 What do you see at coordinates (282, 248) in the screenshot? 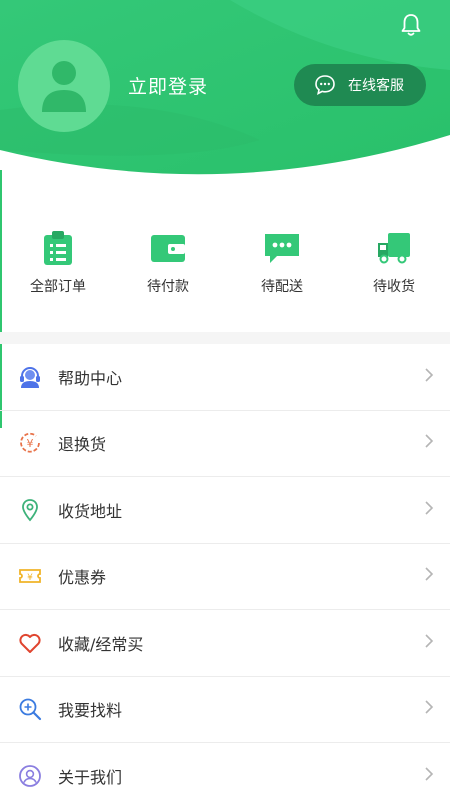
I see `chat-dots-icon` at bounding box center [282, 248].